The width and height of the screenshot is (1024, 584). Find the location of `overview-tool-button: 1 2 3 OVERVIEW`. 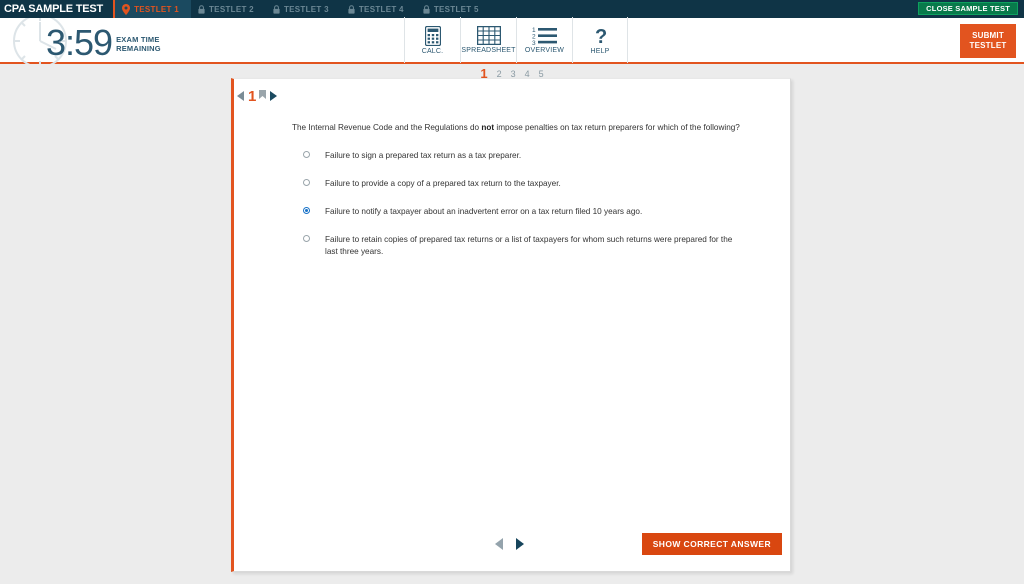

overview-tool-button: 1 2 3 OVERVIEW is located at coordinates (544, 40).